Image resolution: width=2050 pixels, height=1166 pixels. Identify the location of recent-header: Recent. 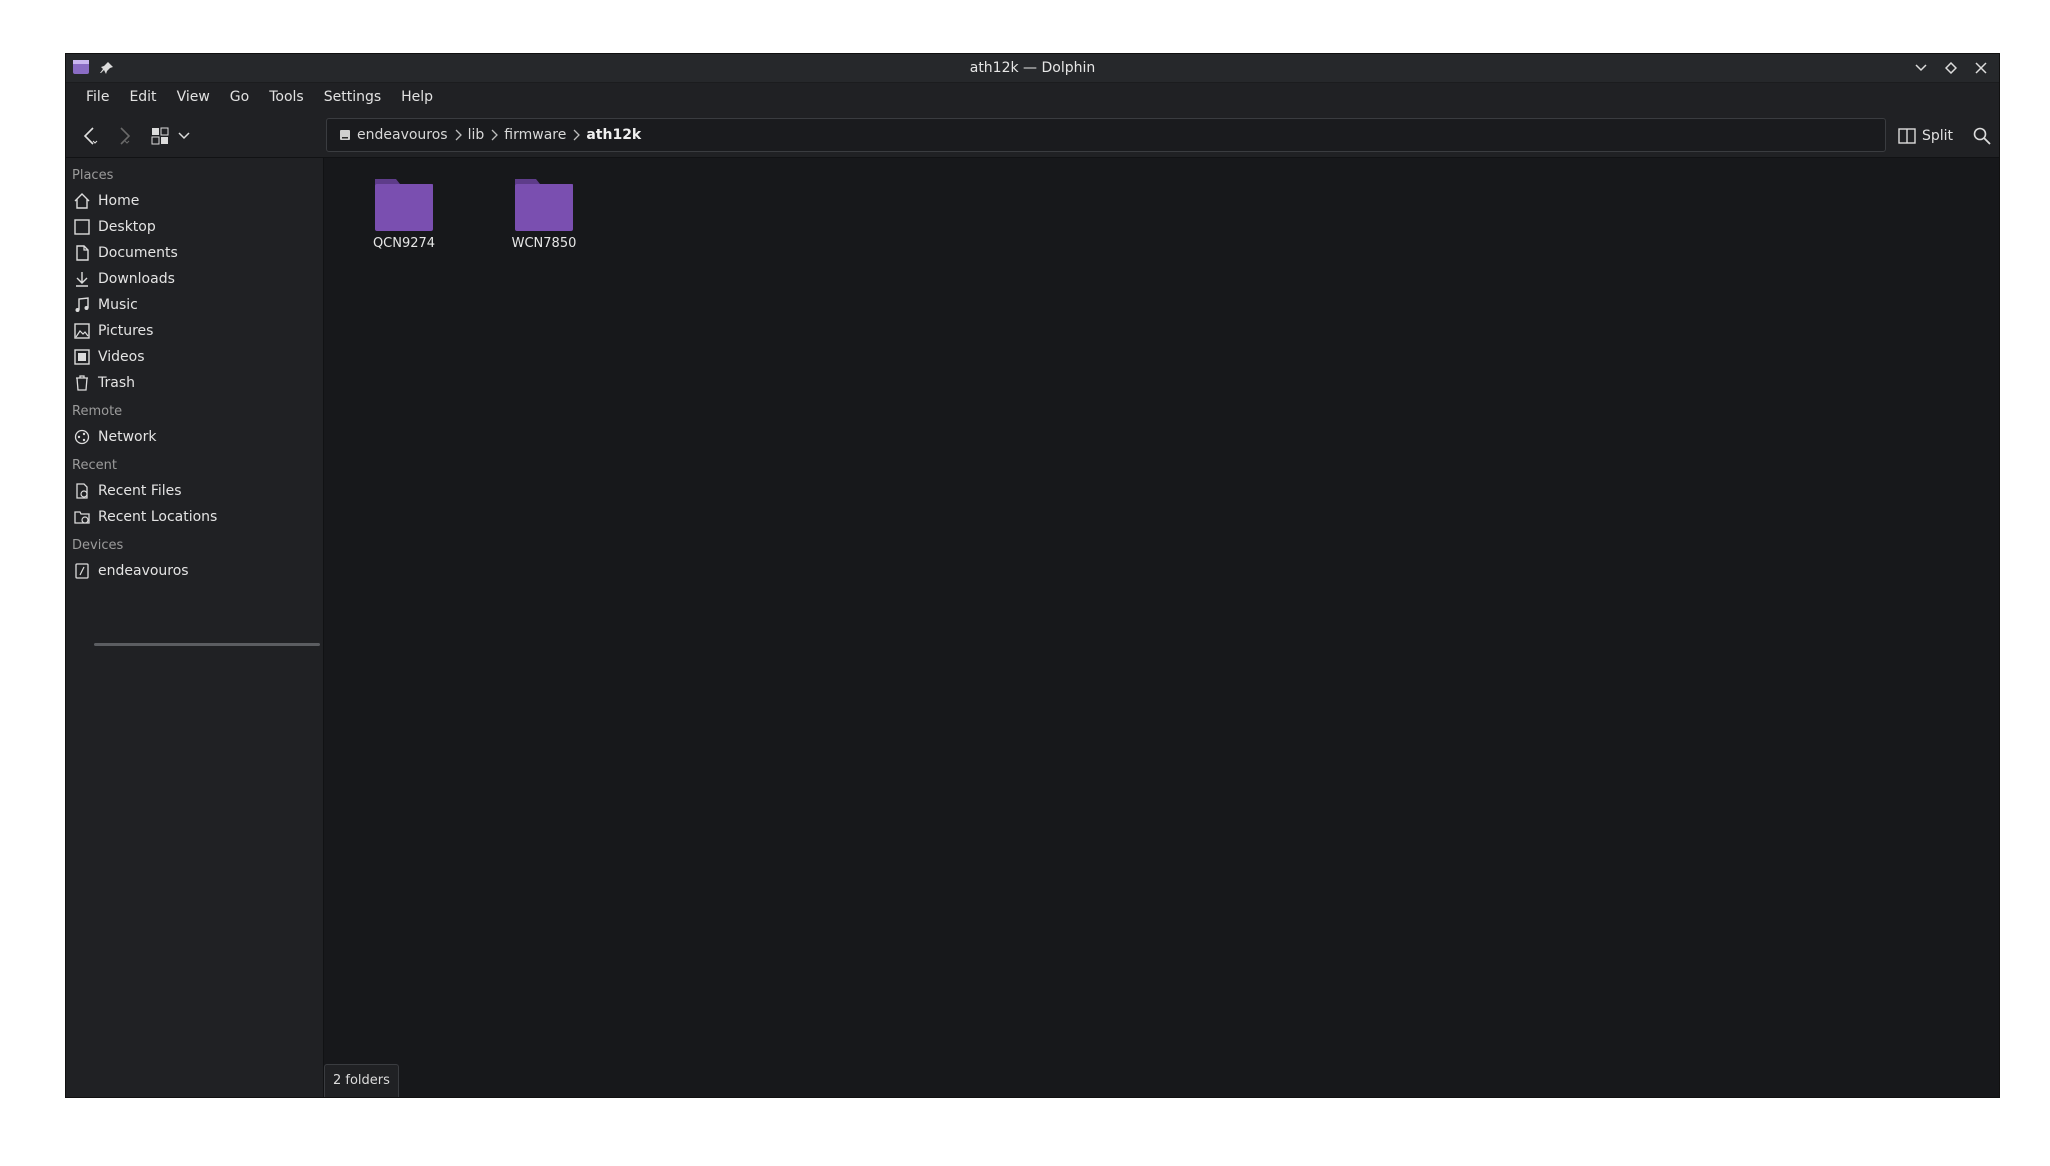
(94, 465).